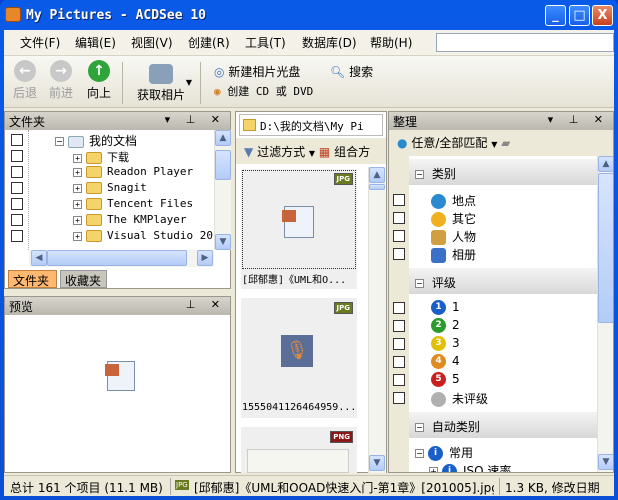 This screenshot has width=618, height=500. Describe the element at coordinates (209, 42) in the screenshot. I see `menu-create: 创建(R)` at that location.